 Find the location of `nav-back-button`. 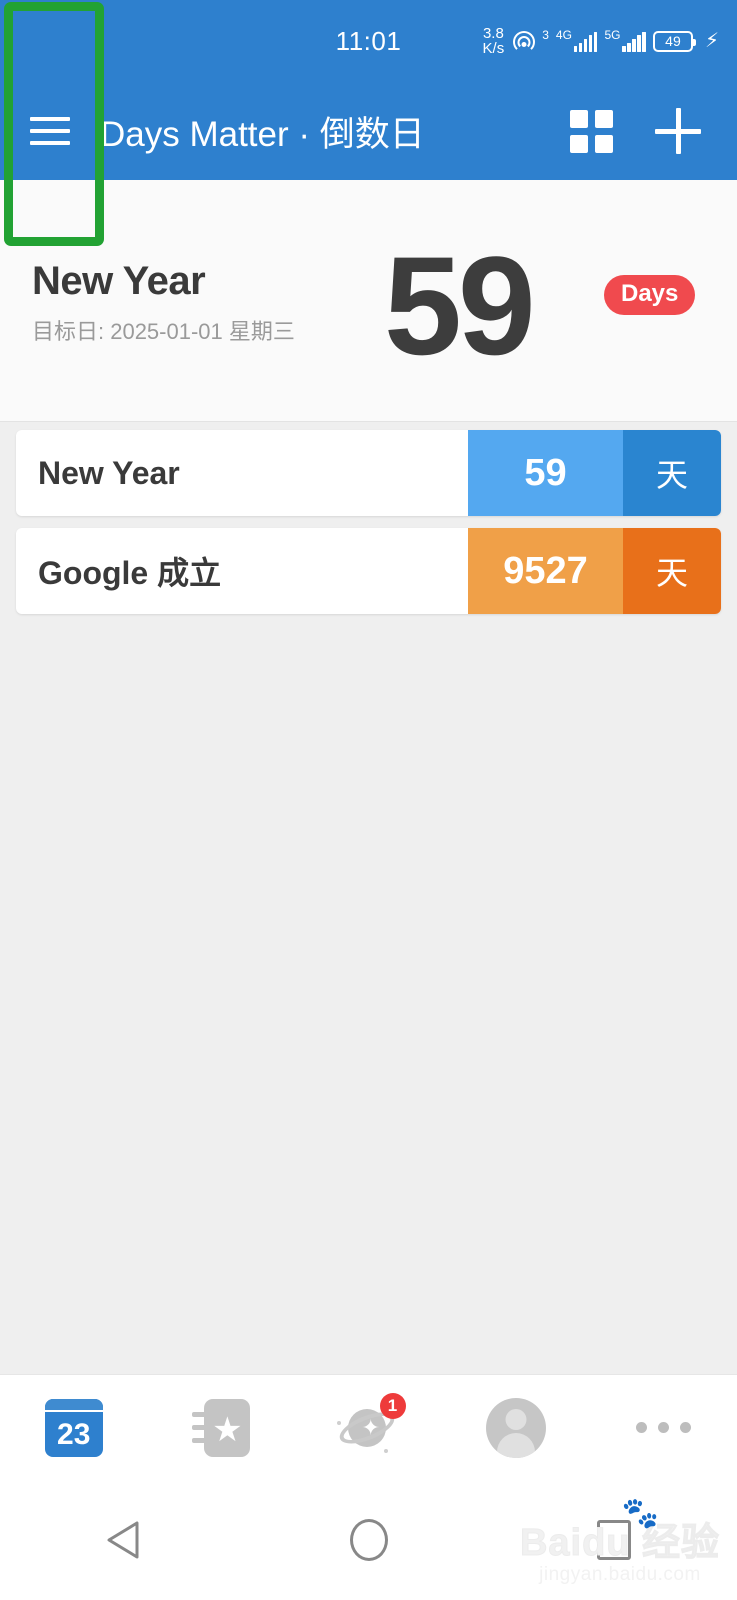

nav-back-button is located at coordinates (123, 1540).